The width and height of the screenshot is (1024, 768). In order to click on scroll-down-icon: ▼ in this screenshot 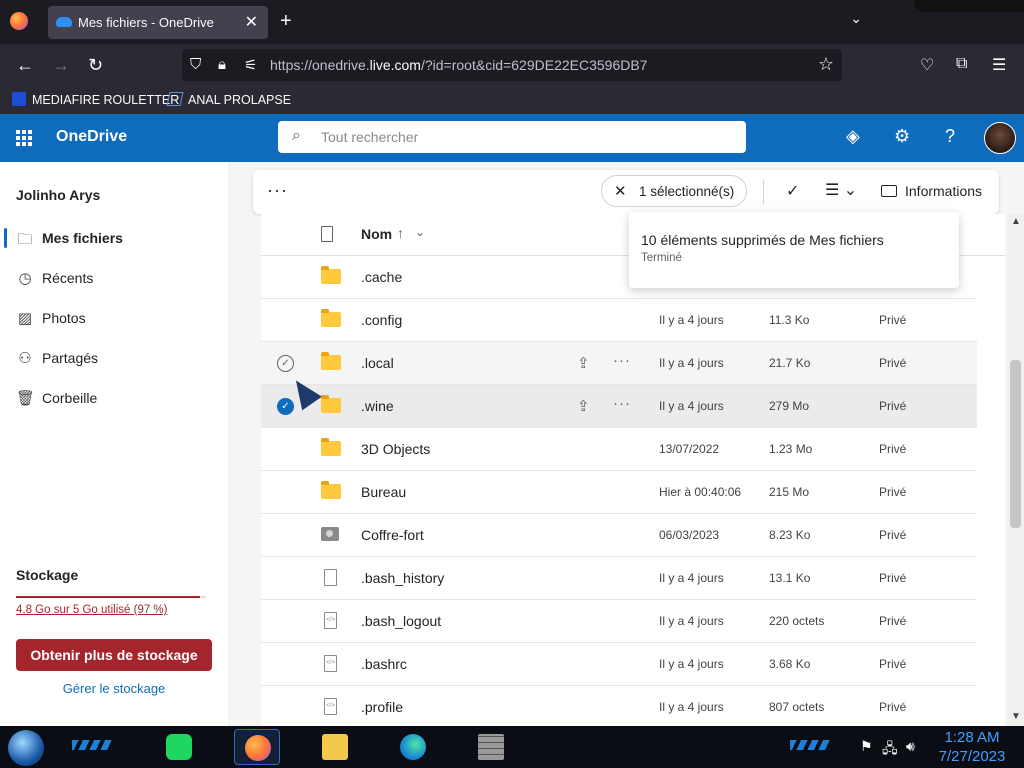, I will do `click(1016, 716)`.